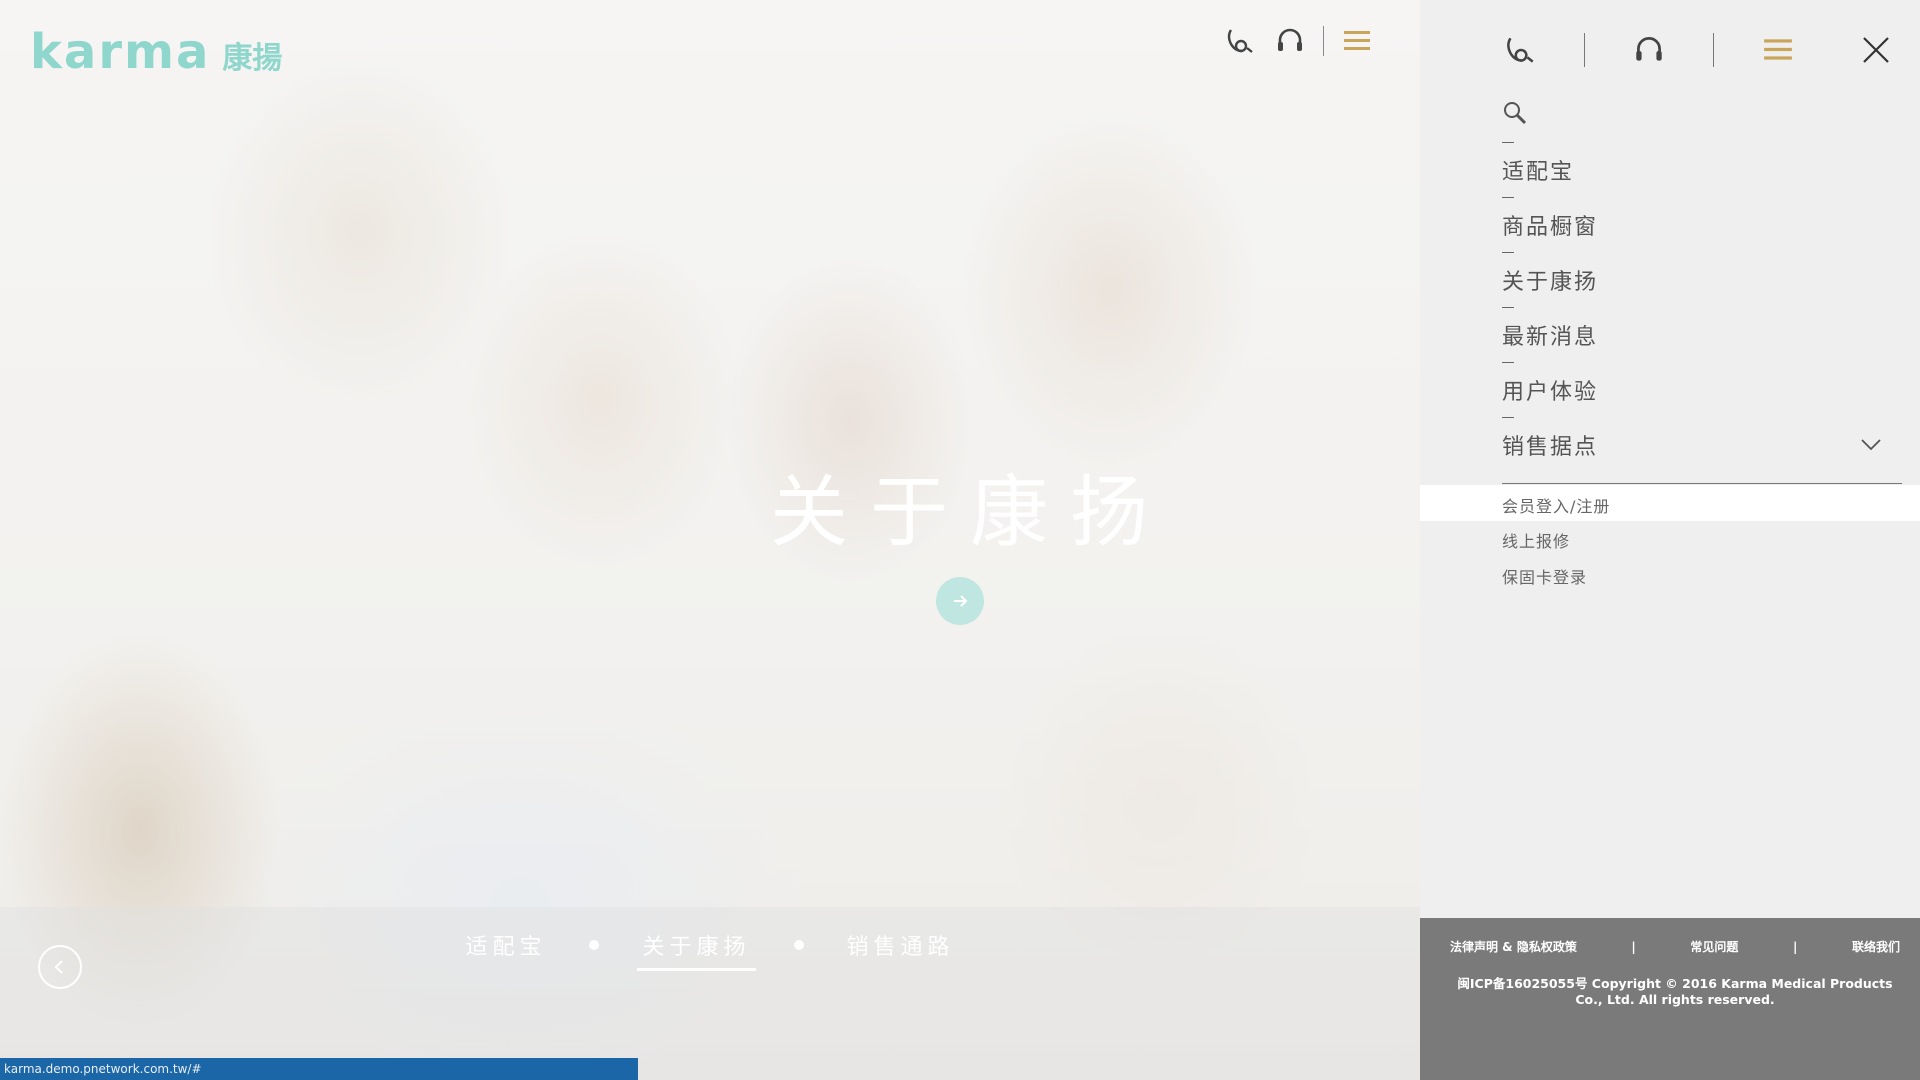 This screenshot has height=1080, width=1920. Describe the element at coordinates (1702, 222) in the screenshot. I see `menu-item-products: 商品橱窗` at that location.